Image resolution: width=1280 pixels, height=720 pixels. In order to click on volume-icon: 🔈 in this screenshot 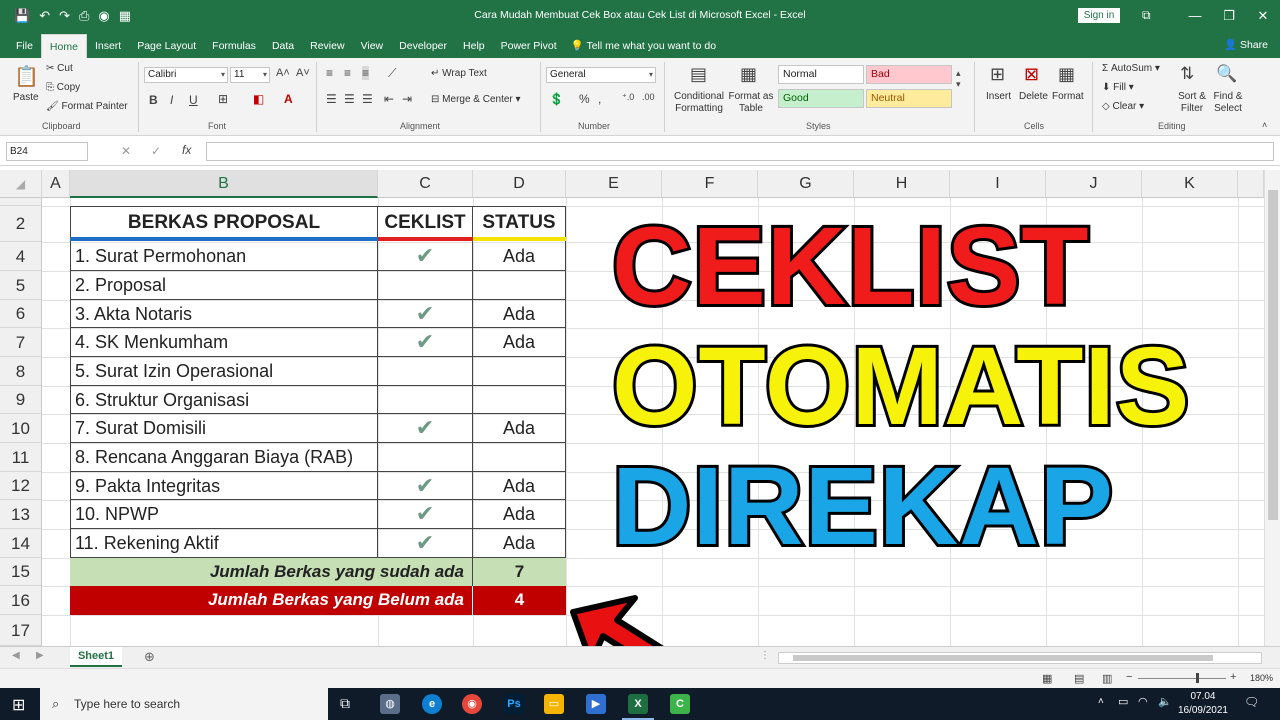, I will do `click(1165, 701)`.